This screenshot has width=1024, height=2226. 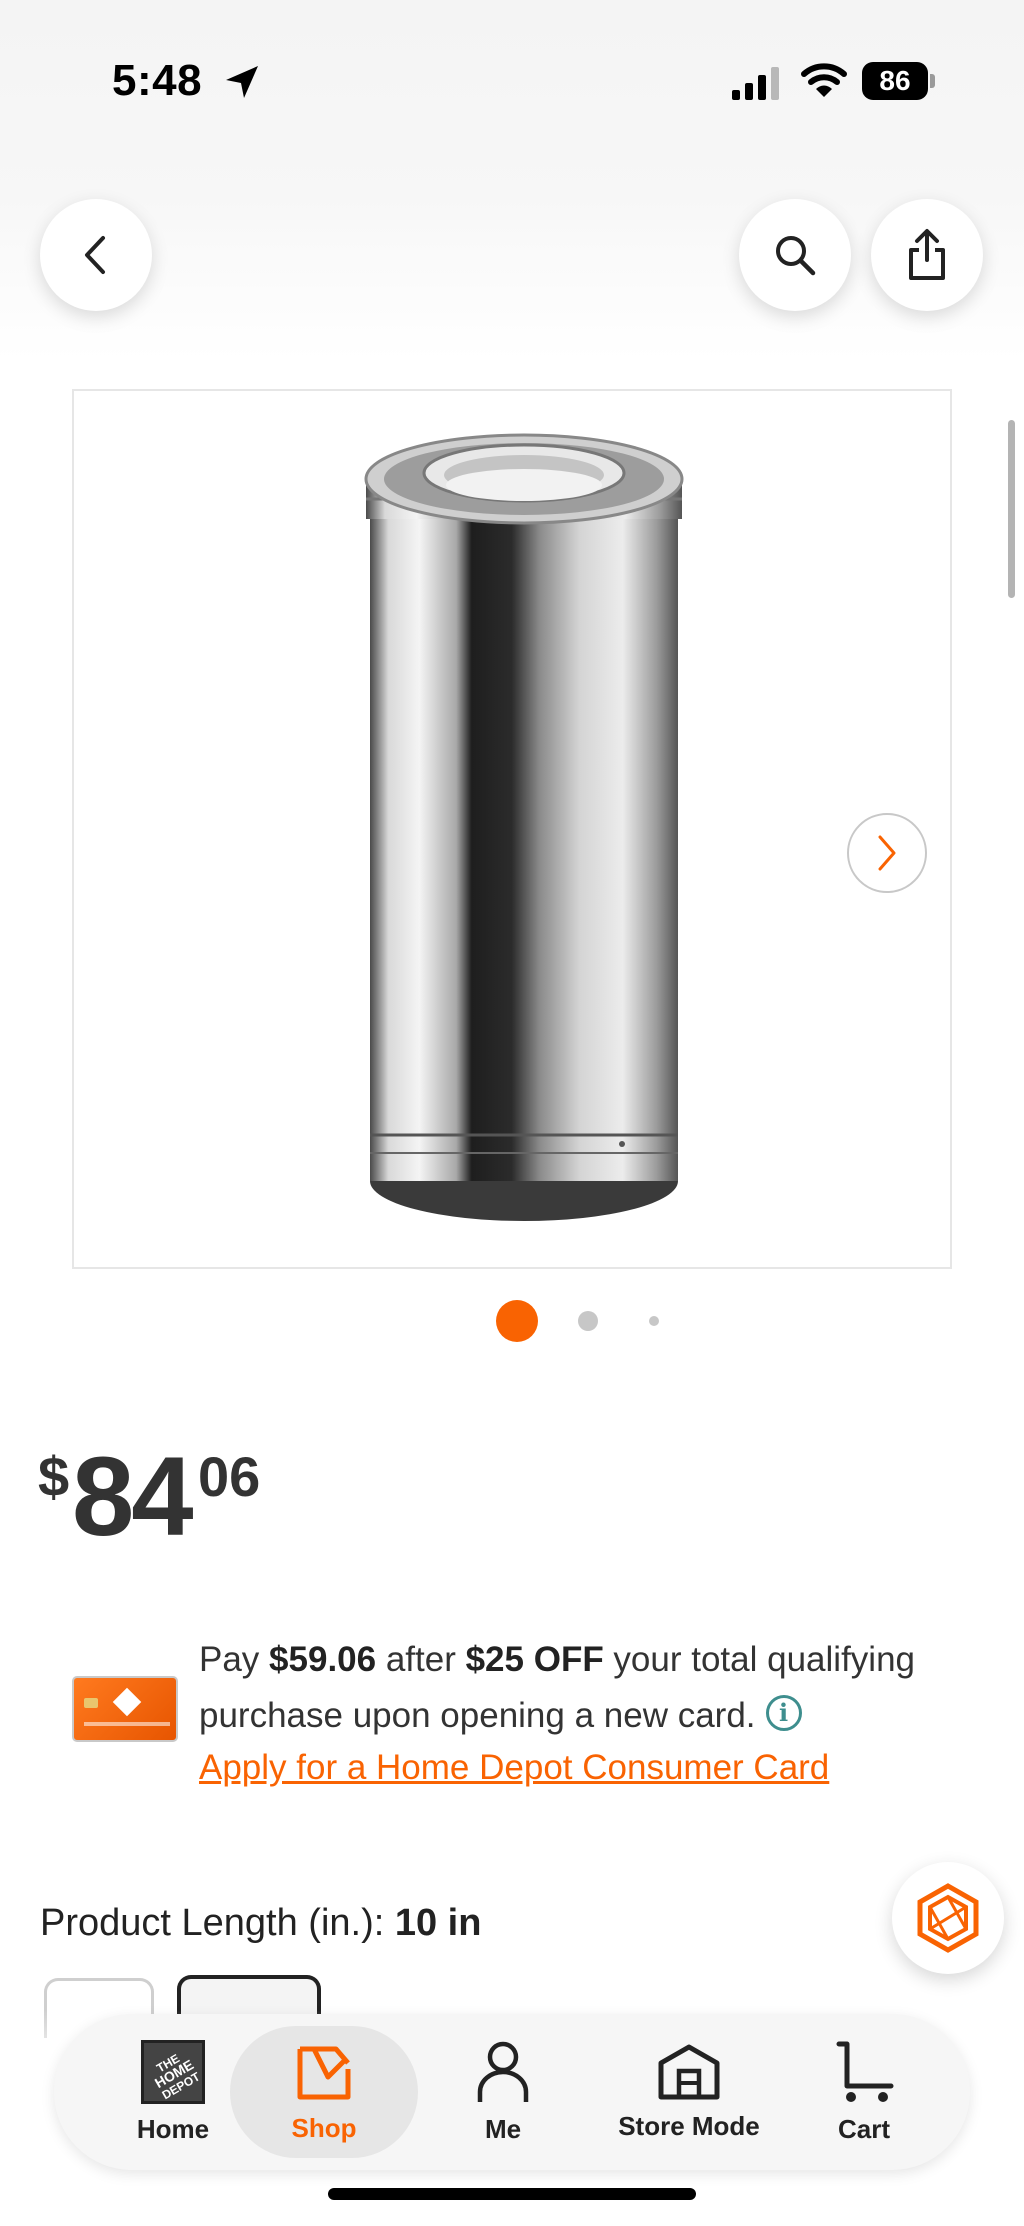 What do you see at coordinates (229, 1476) in the screenshot?
I see `price-cents: 06` at bounding box center [229, 1476].